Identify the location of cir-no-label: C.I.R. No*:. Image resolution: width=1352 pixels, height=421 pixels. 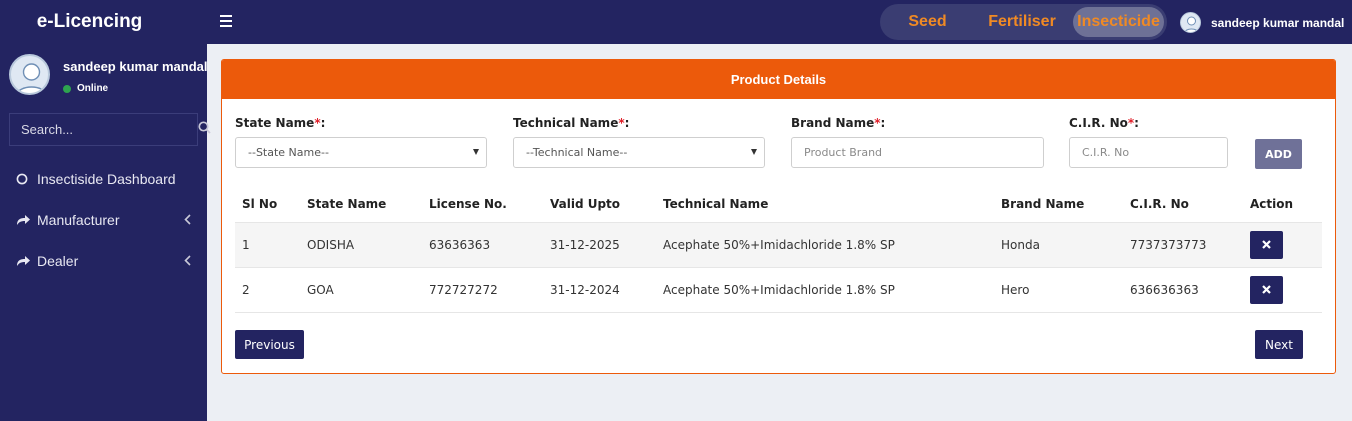
(1104, 123).